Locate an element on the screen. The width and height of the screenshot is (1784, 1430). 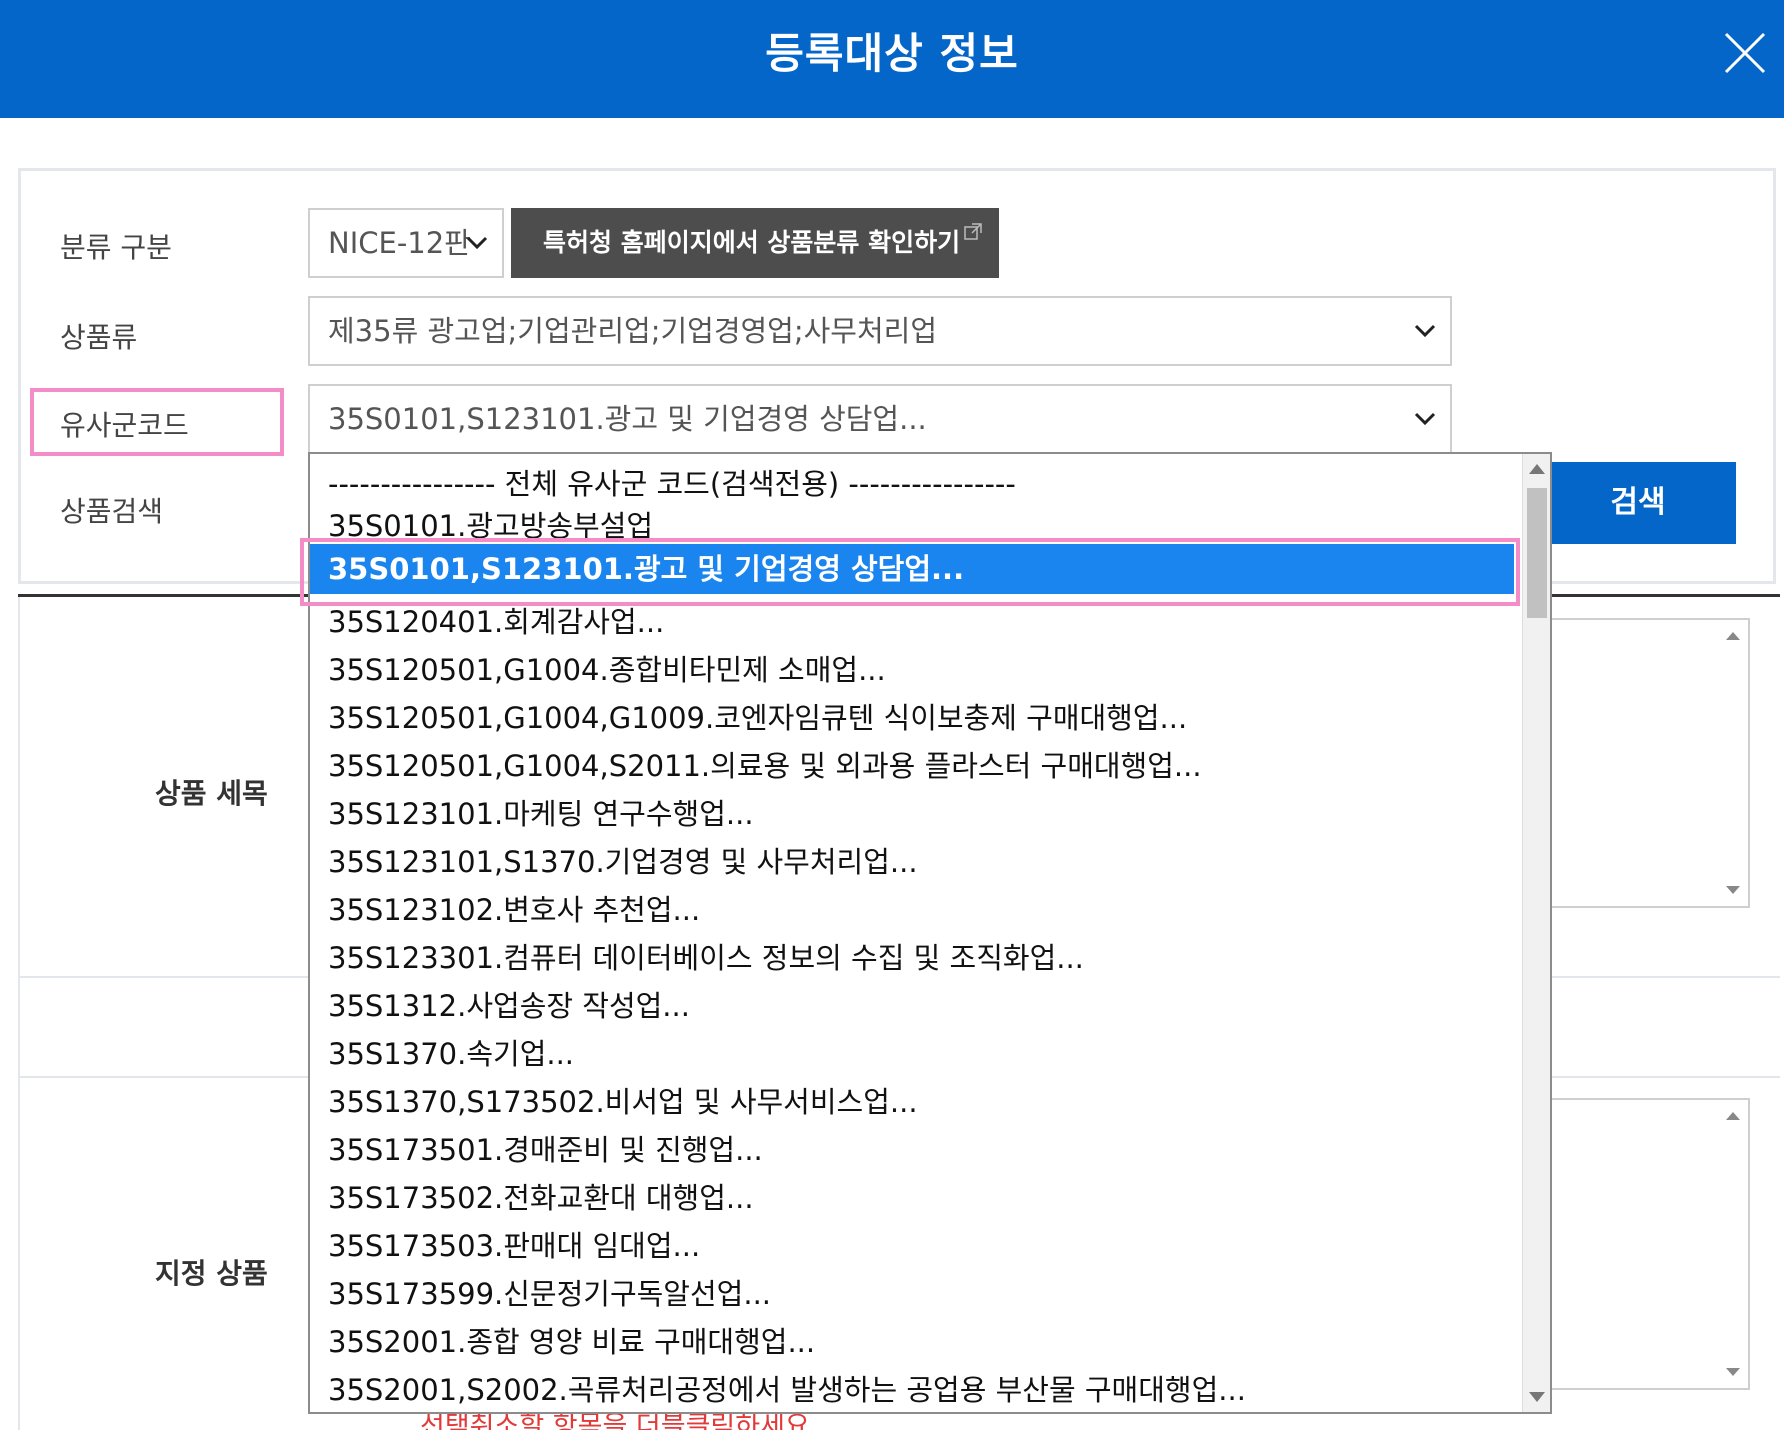
dropdown-option: 35S0101.광고방송부설업 is located at coordinates (916, 522).